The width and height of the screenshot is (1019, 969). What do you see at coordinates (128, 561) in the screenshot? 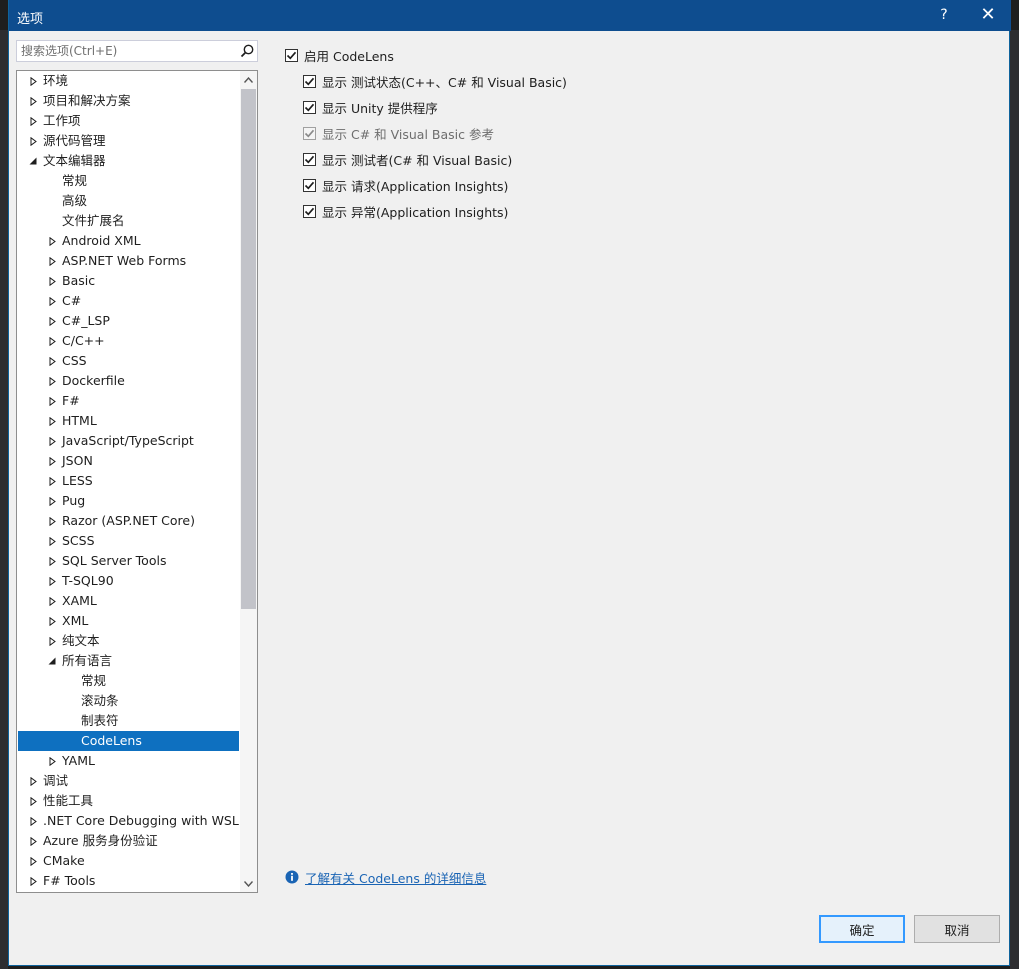
I see `tree-item: SQL Server Tools` at bounding box center [128, 561].